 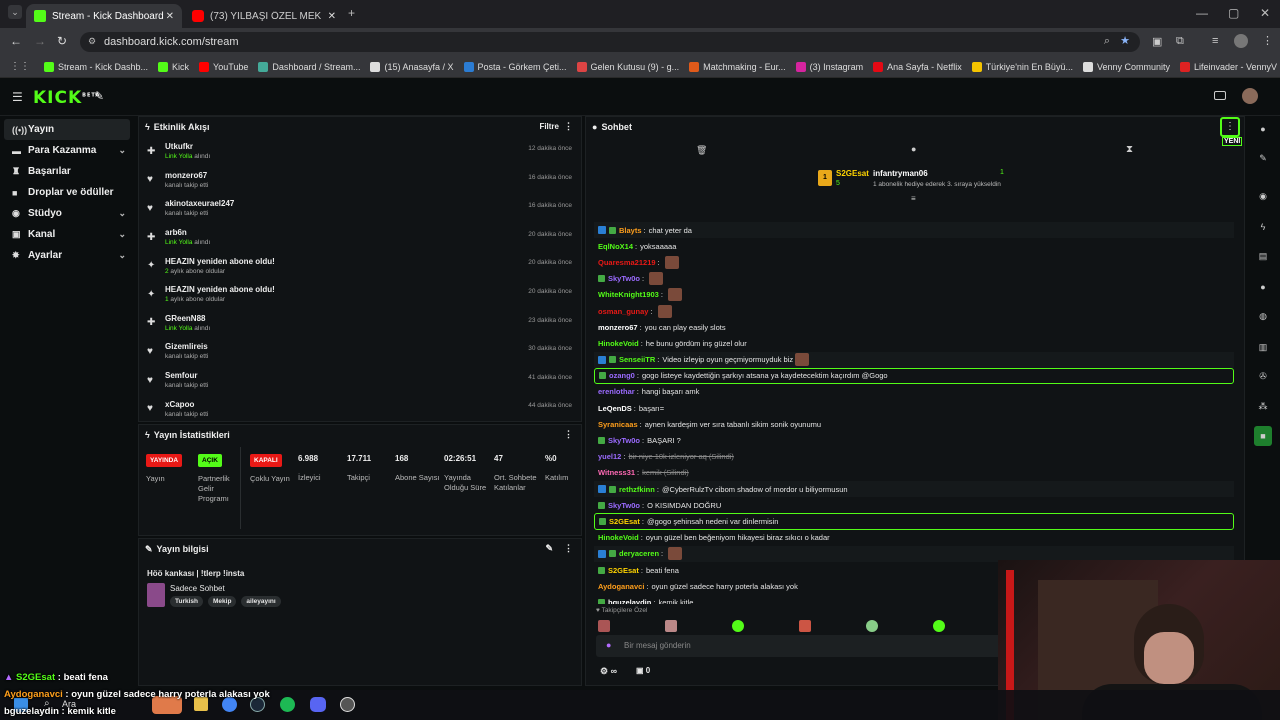 I want to click on bookmark-item: Kick, so click(x=173, y=66).